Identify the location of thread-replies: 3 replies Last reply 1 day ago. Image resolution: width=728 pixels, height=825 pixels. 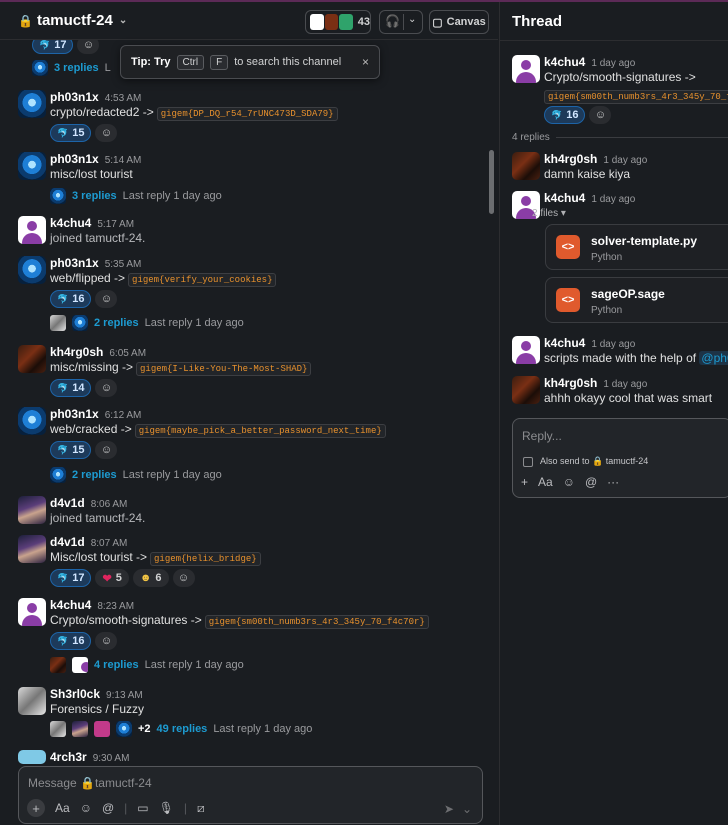
(136, 196).